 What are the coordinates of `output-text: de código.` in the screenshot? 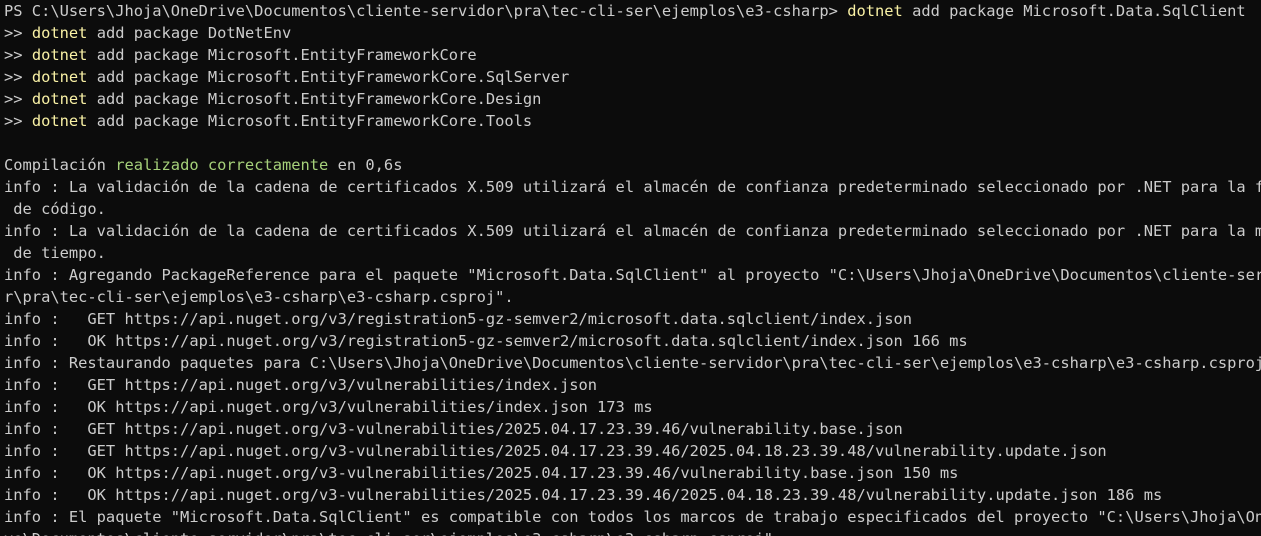 It's located at (55, 209).